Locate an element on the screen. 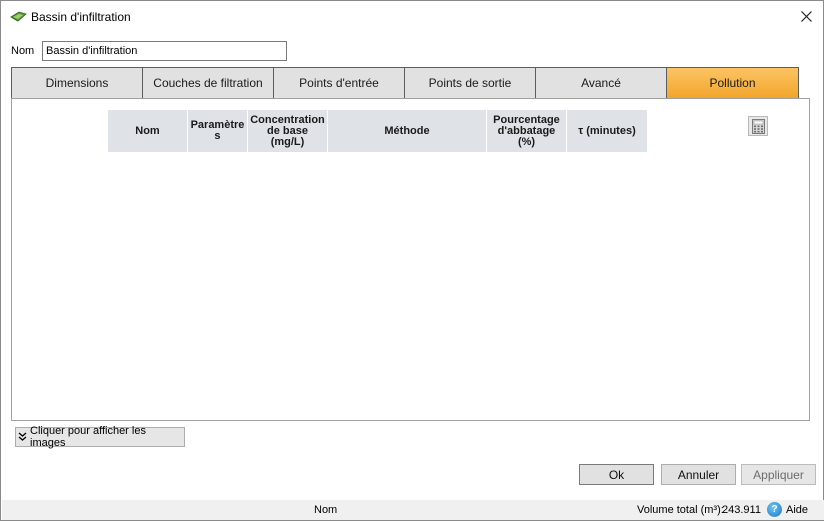  column-header-parameters: Paramètre s is located at coordinates (218, 131).